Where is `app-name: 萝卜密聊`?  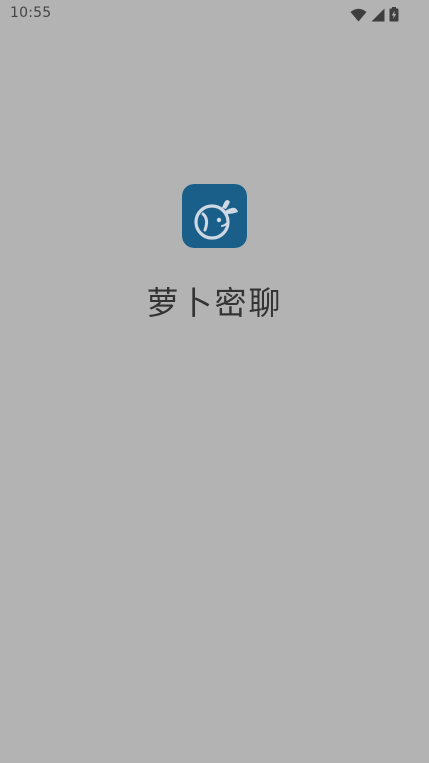
app-name: 萝卜密聊 is located at coordinates (214, 303).